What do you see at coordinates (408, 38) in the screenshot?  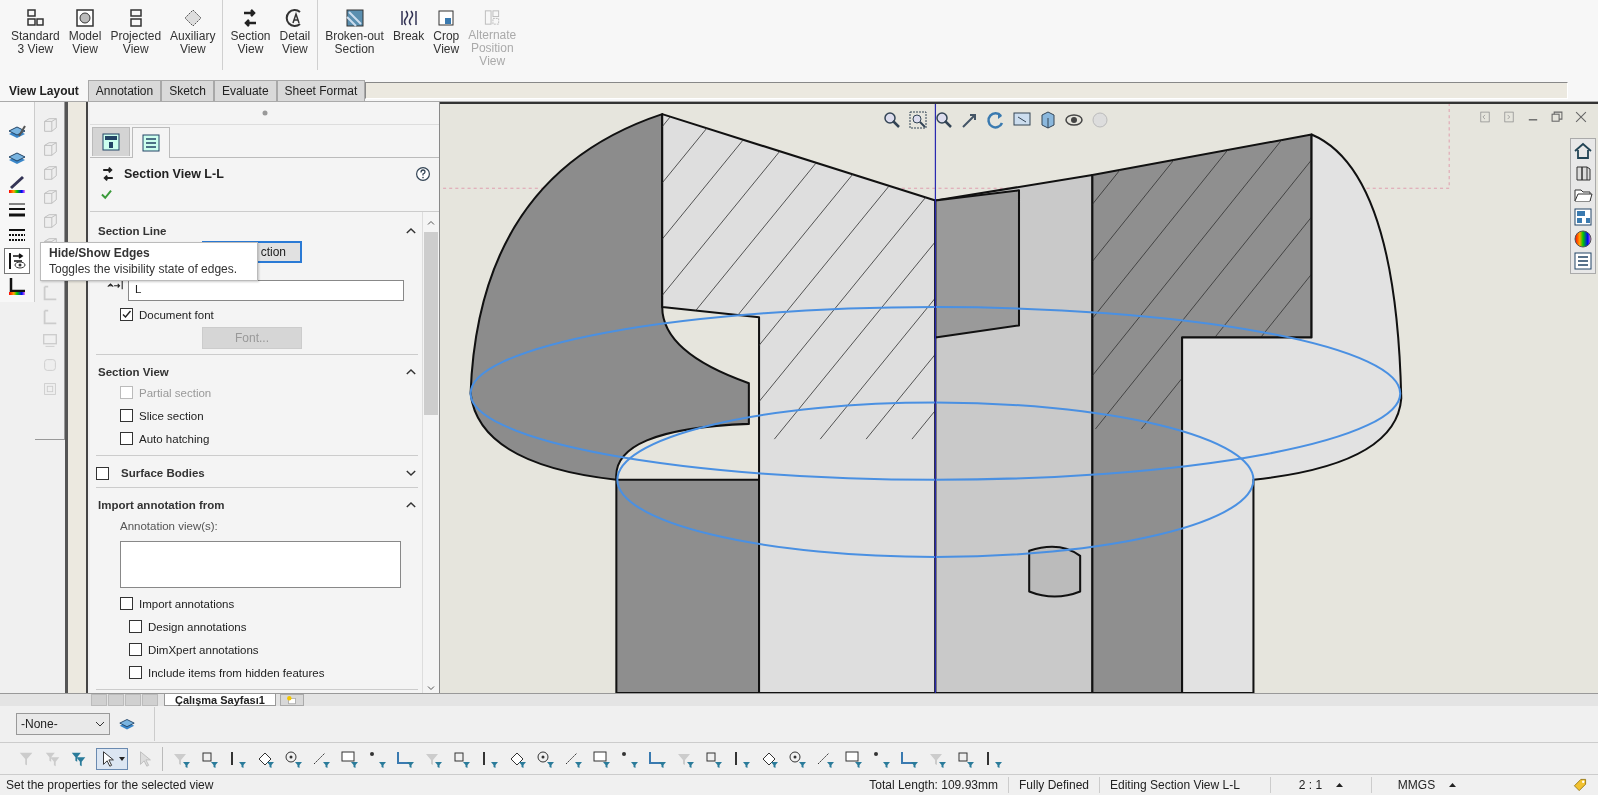 I see `ribbon-button: Break` at bounding box center [408, 38].